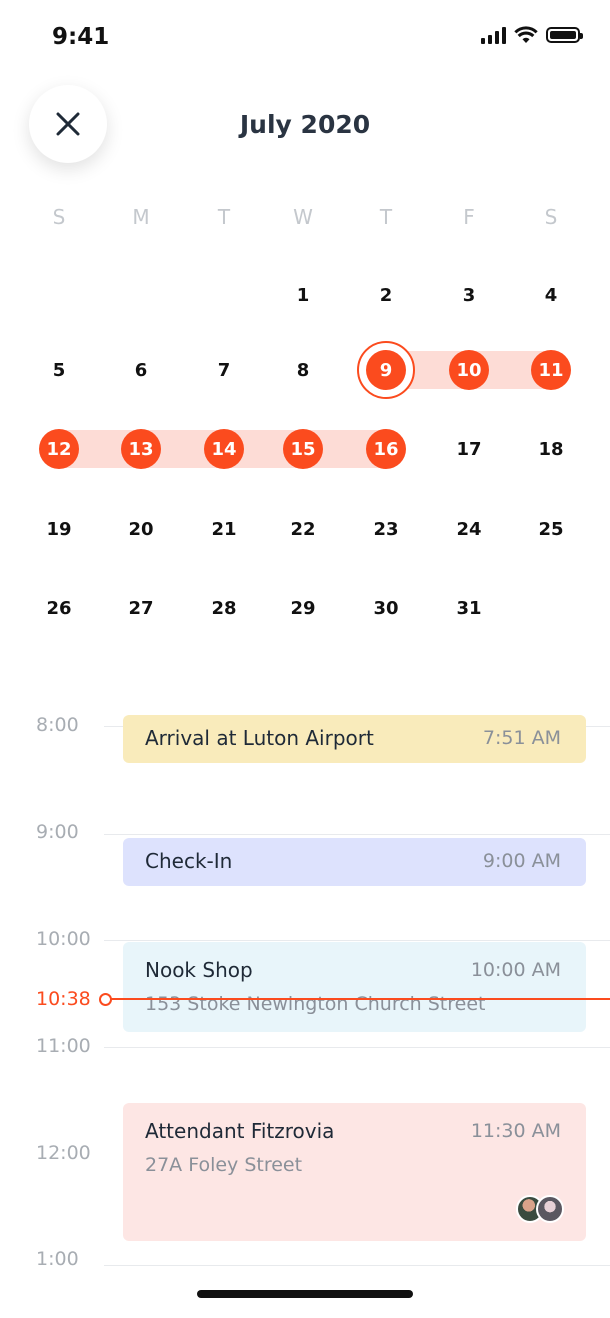 This screenshot has width=610, height=1318. I want to click on calendar-day-9: 9, so click(386, 370).